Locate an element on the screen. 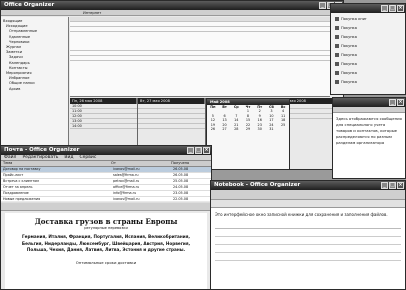 This screenshot has width=406, height=290. notebook-title: Notebook - Office Organizer is located at coordinates (257, 185).